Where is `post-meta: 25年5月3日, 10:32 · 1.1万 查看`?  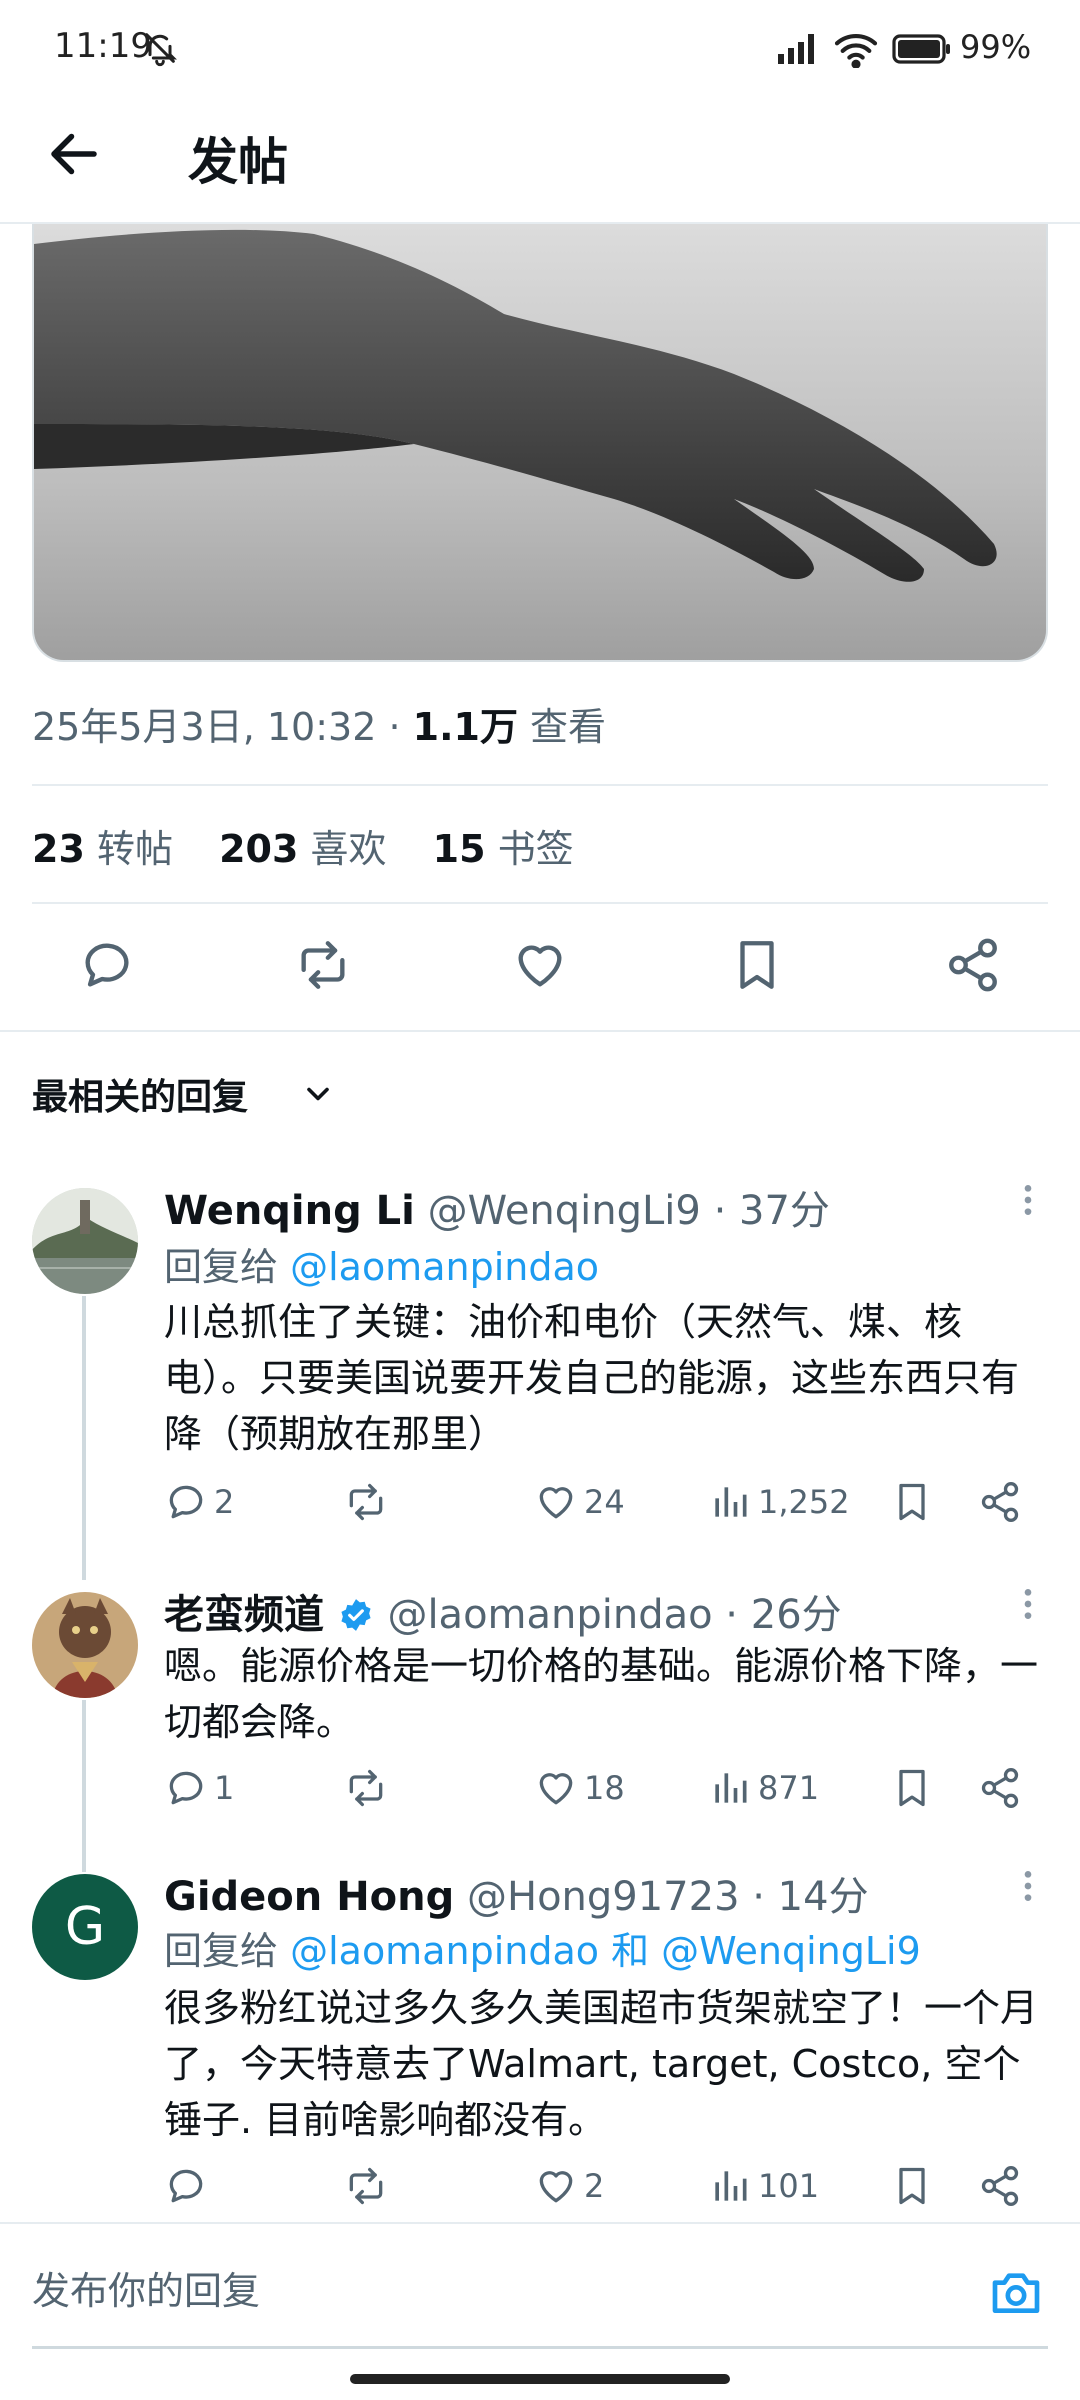
post-meta: 25年5月3日, 10:32 · 1.1万 查看 is located at coordinates (319, 723).